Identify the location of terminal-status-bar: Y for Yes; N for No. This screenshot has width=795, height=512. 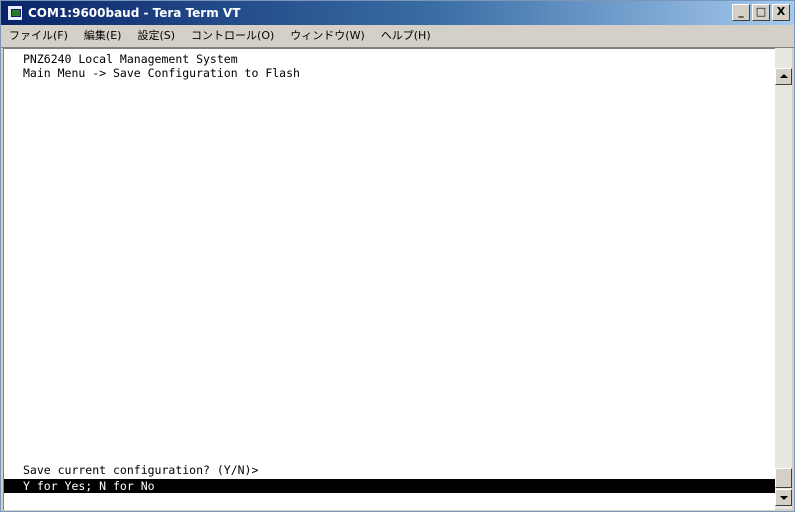
(389, 486).